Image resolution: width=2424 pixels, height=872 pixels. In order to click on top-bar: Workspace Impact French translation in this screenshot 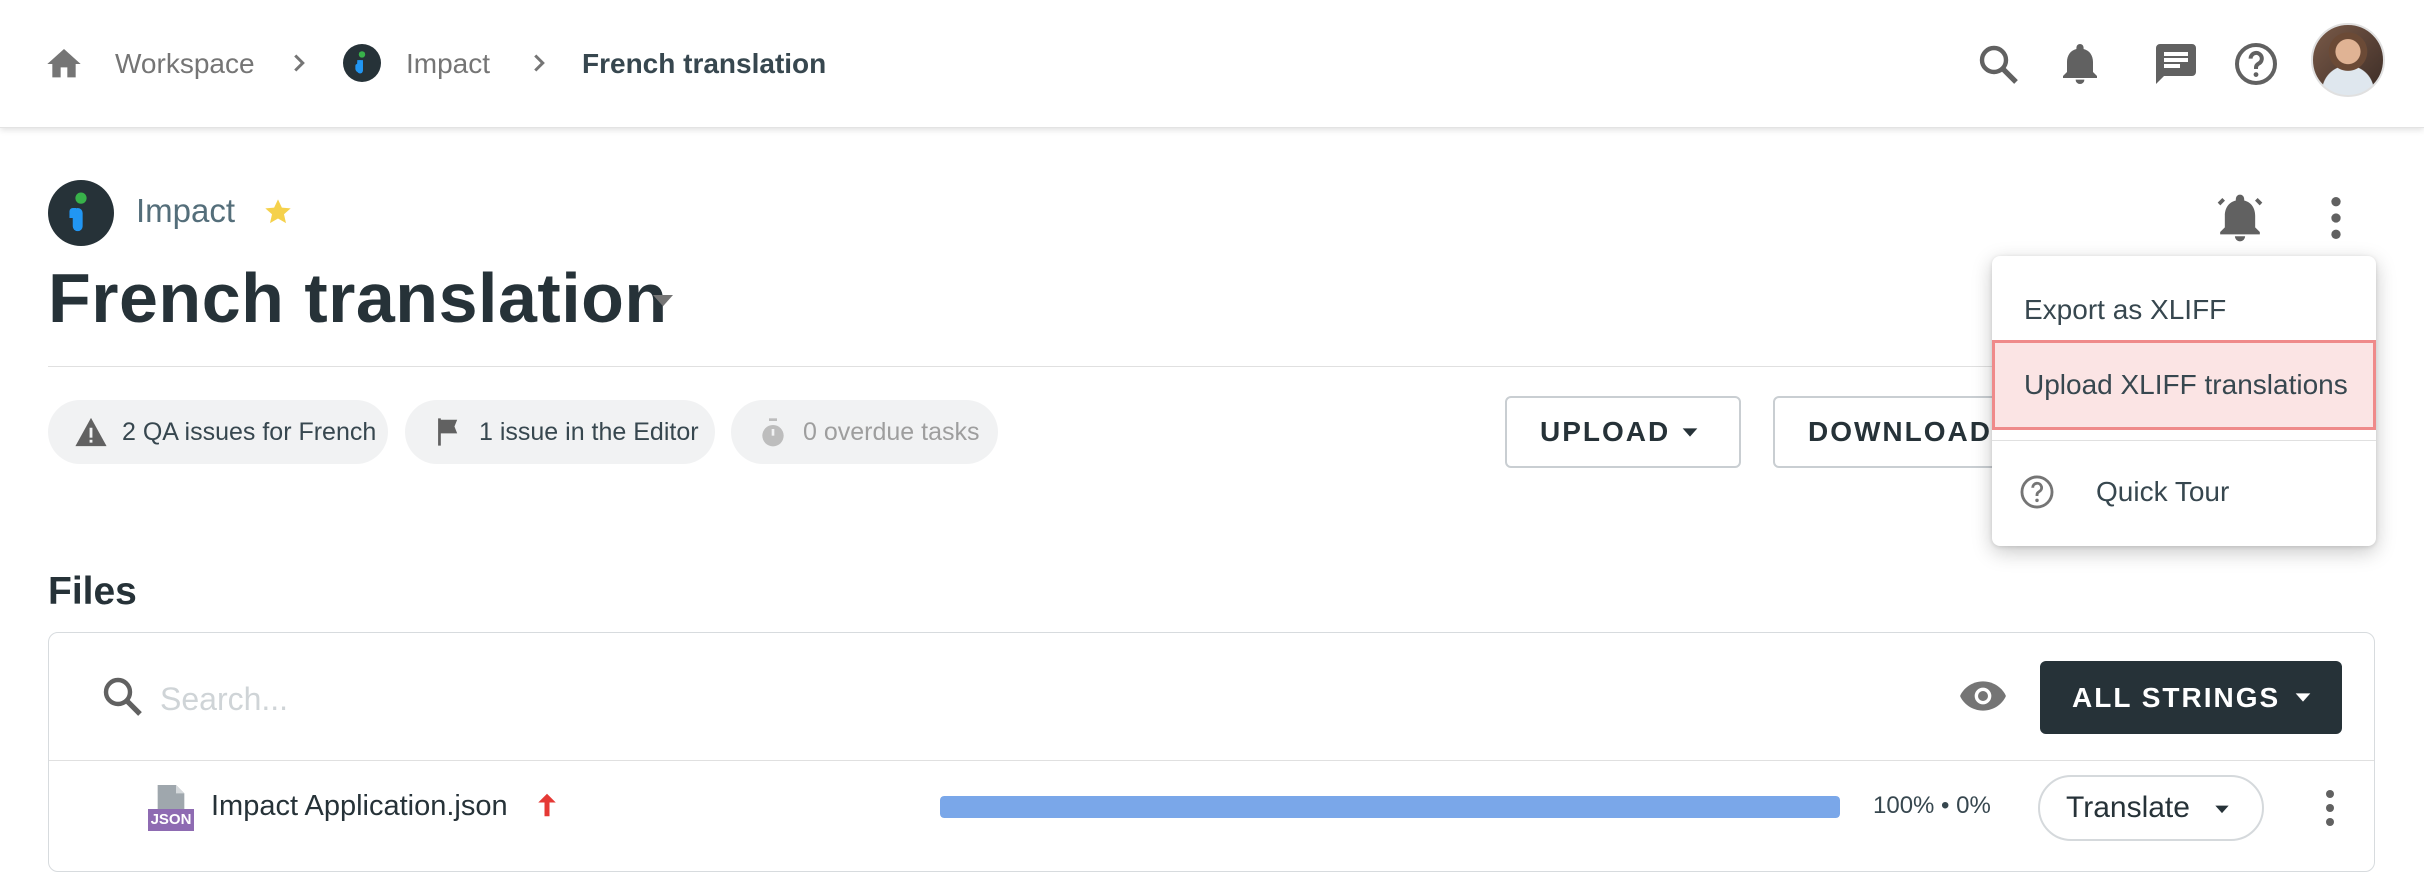, I will do `click(1212, 64)`.